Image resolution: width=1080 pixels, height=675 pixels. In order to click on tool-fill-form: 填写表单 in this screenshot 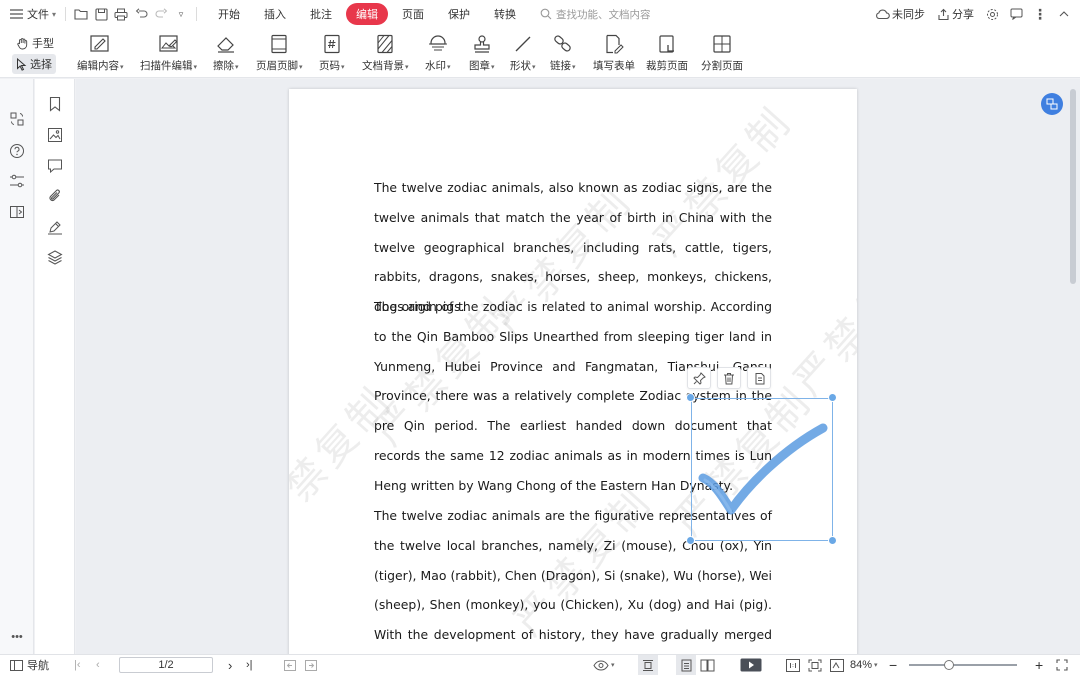, I will do `click(614, 52)`.